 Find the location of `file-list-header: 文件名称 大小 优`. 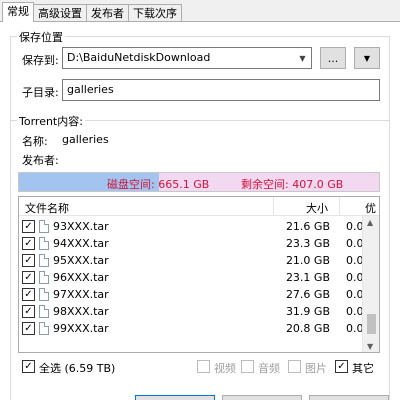

file-list-header: 文件名称 大小 优 is located at coordinates (199, 206).